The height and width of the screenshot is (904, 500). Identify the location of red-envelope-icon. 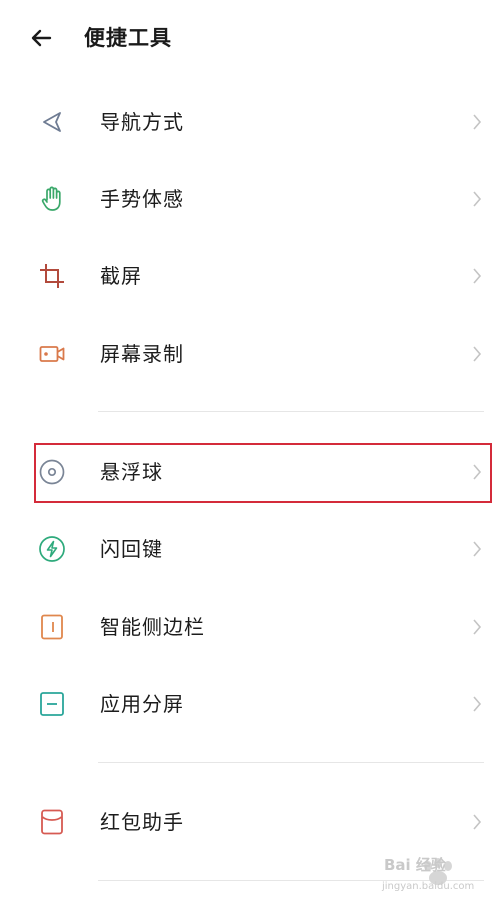
(52, 822).